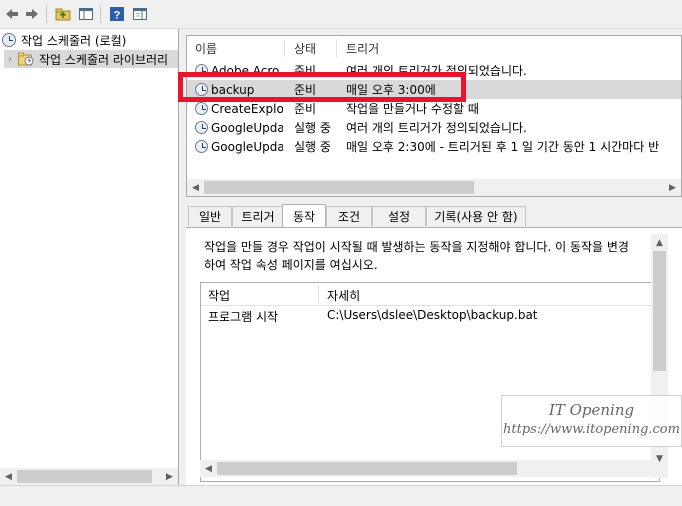 Image resolution: width=682 pixels, height=506 pixels. Describe the element at coordinates (206, 48) in the screenshot. I see `column-header-name: 이름` at that location.